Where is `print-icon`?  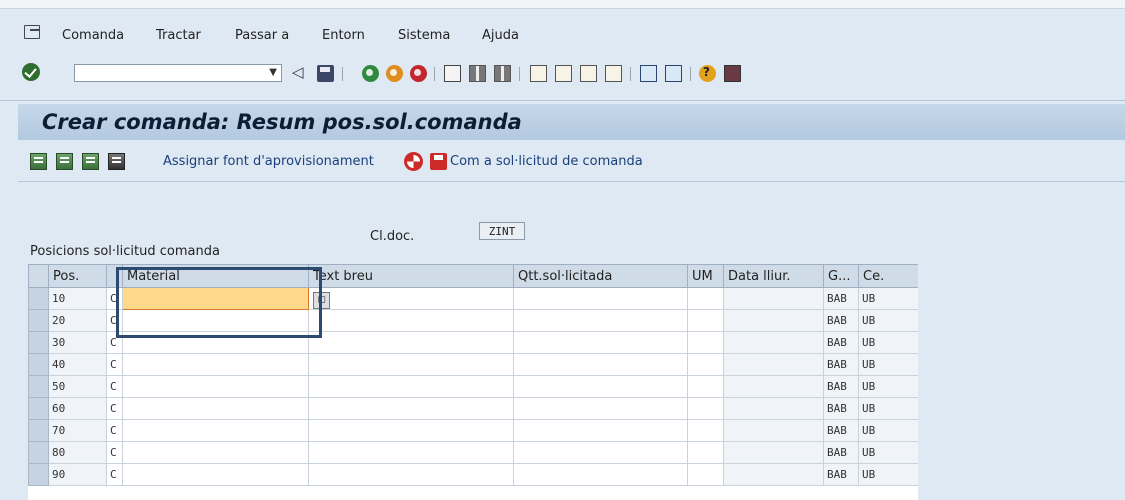
print-icon is located at coordinates (452, 73).